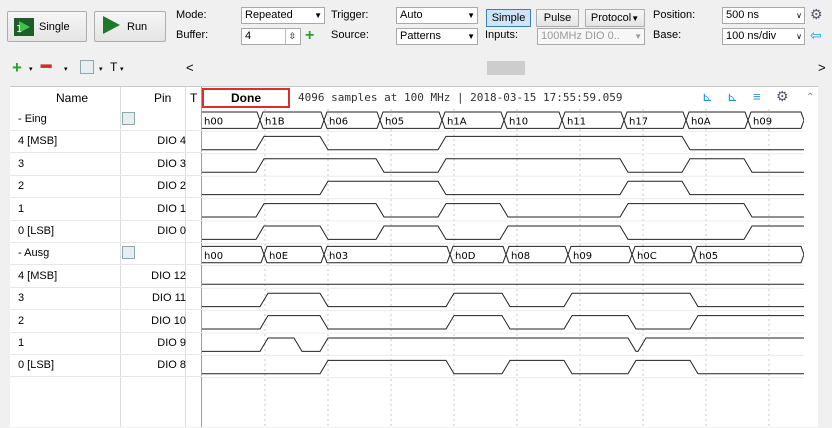 Image resolution: width=832 pixels, height=428 pixels. What do you see at coordinates (465, 256) in the screenshot?
I see `bus-ausg-value: h0D` at bounding box center [465, 256].